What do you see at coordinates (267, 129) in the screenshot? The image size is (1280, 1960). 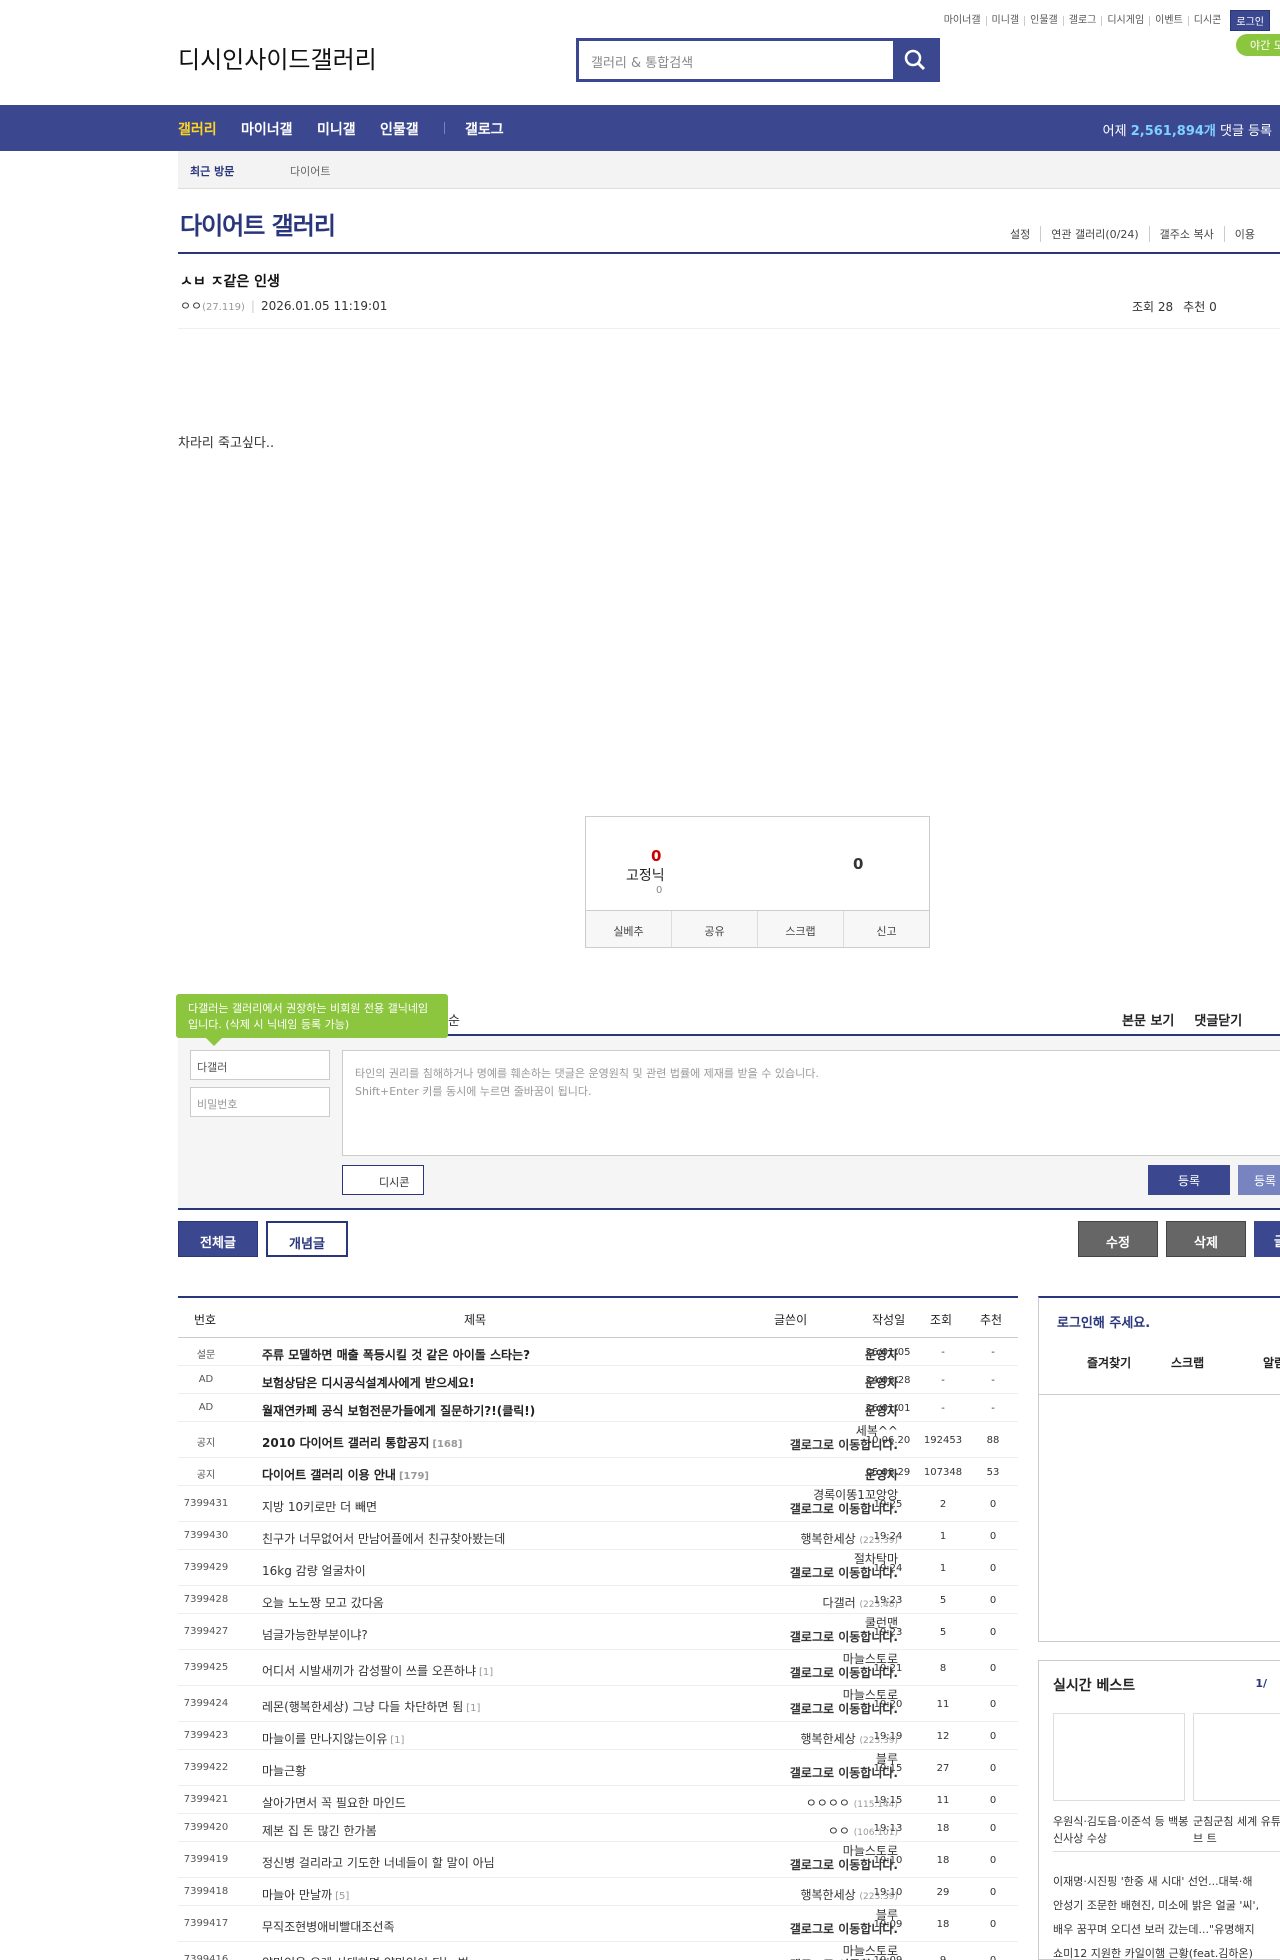 I see `gnb-minor: 마이너갤` at bounding box center [267, 129].